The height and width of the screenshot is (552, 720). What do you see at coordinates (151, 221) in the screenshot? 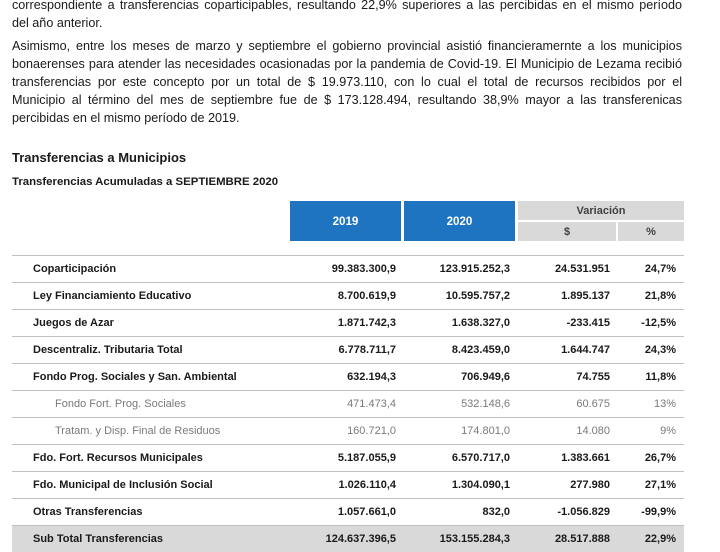
I see `header-blank` at bounding box center [151, 221].